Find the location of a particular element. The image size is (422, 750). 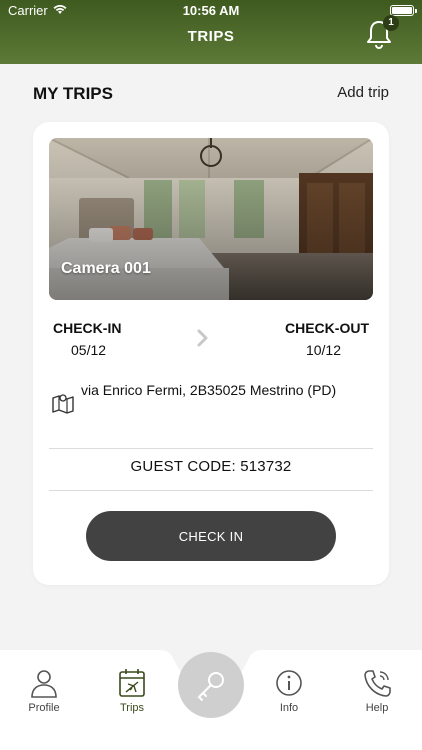

app-header: Carrier 10:56 AM TRIPS 1 is located at coordinates (211, 32).